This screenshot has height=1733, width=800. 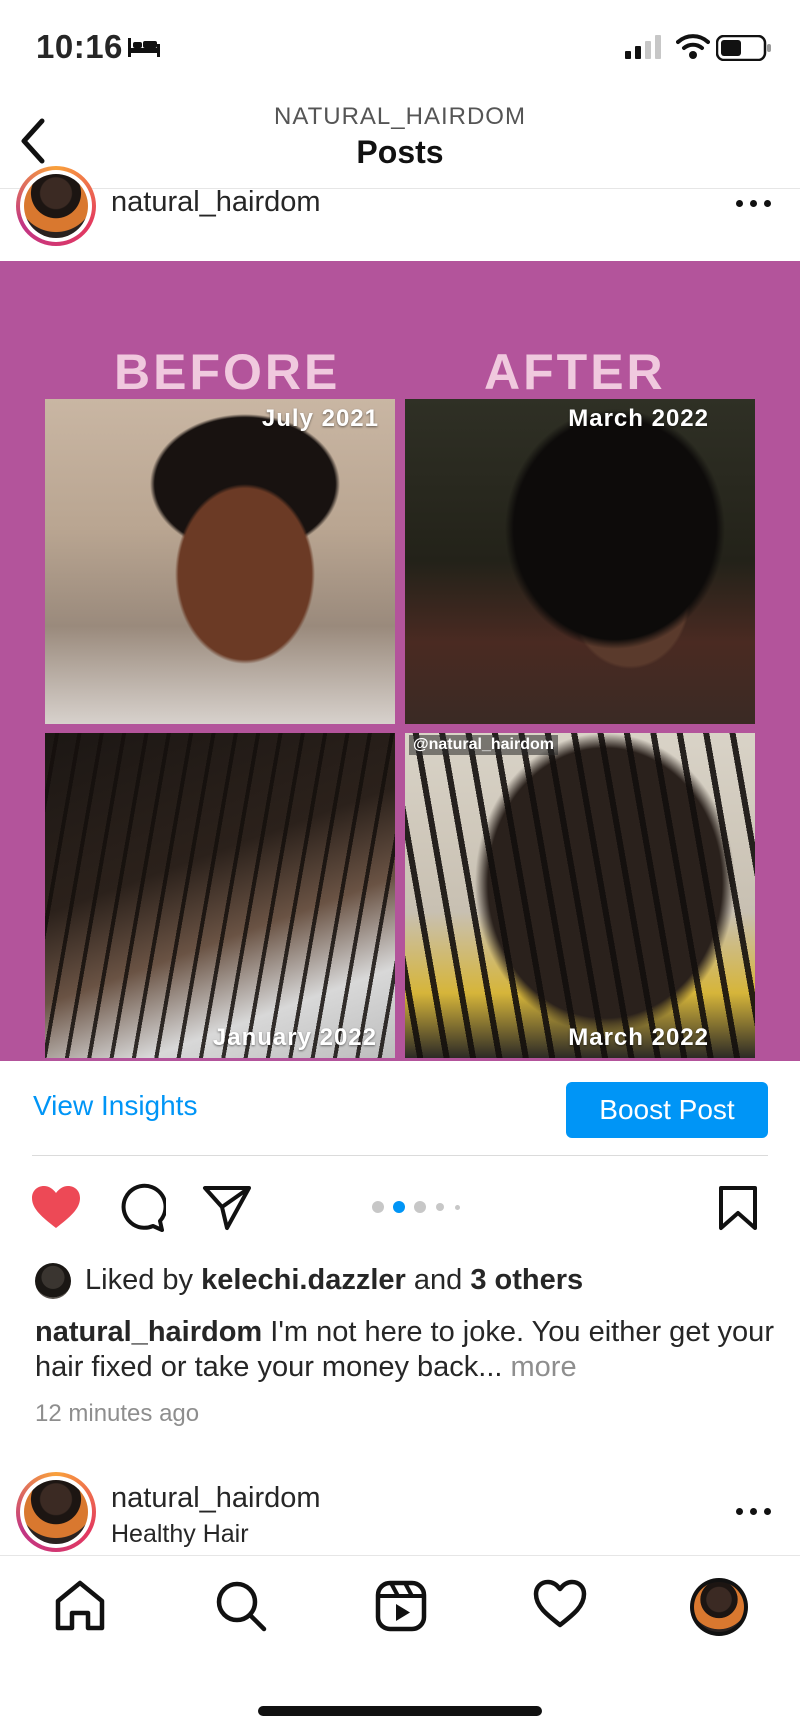 What do you see at coordinates (148, 1332) in the screenshot?
I see `caption-username: natural_hairdom` at bounding box center [148, 1332].